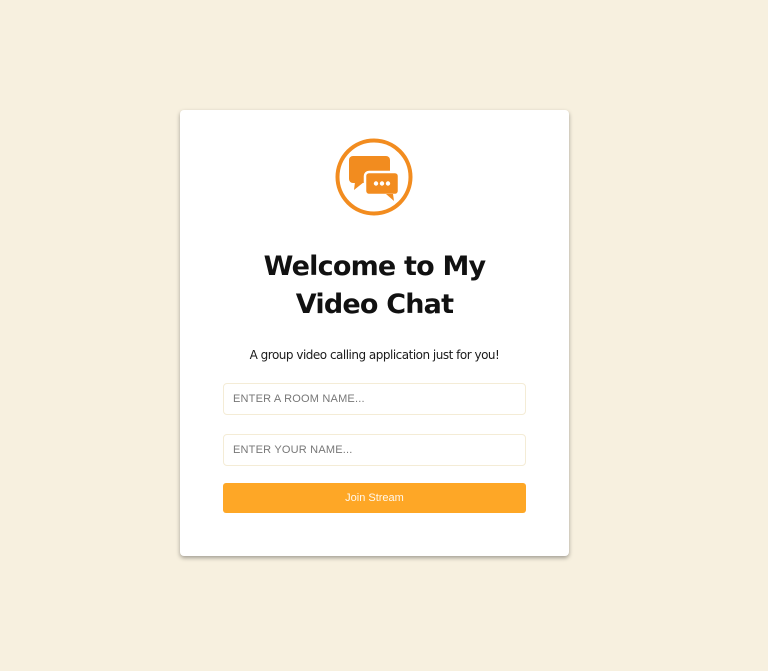 This screenshot has height=671, width=768. I want to click on chat-bubbles-icon, so click(374, 177).